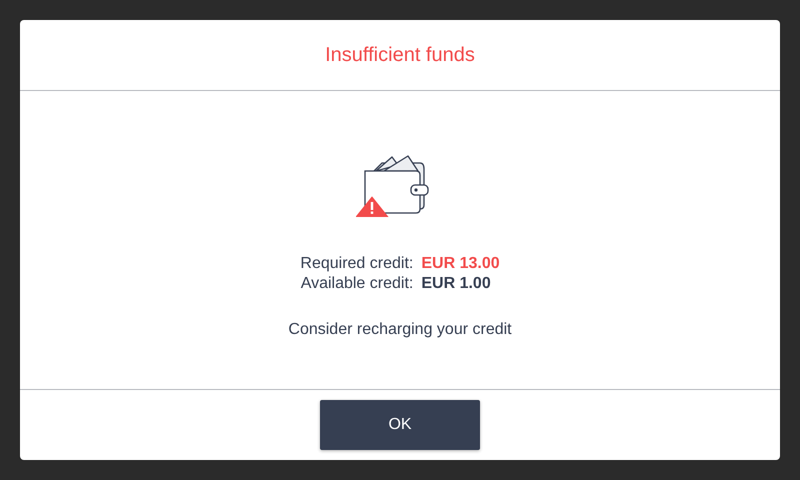  Describe the element at coordinates (400, 55) in the screenshot. I see `dialog-title: Insufficient funds` at that location.